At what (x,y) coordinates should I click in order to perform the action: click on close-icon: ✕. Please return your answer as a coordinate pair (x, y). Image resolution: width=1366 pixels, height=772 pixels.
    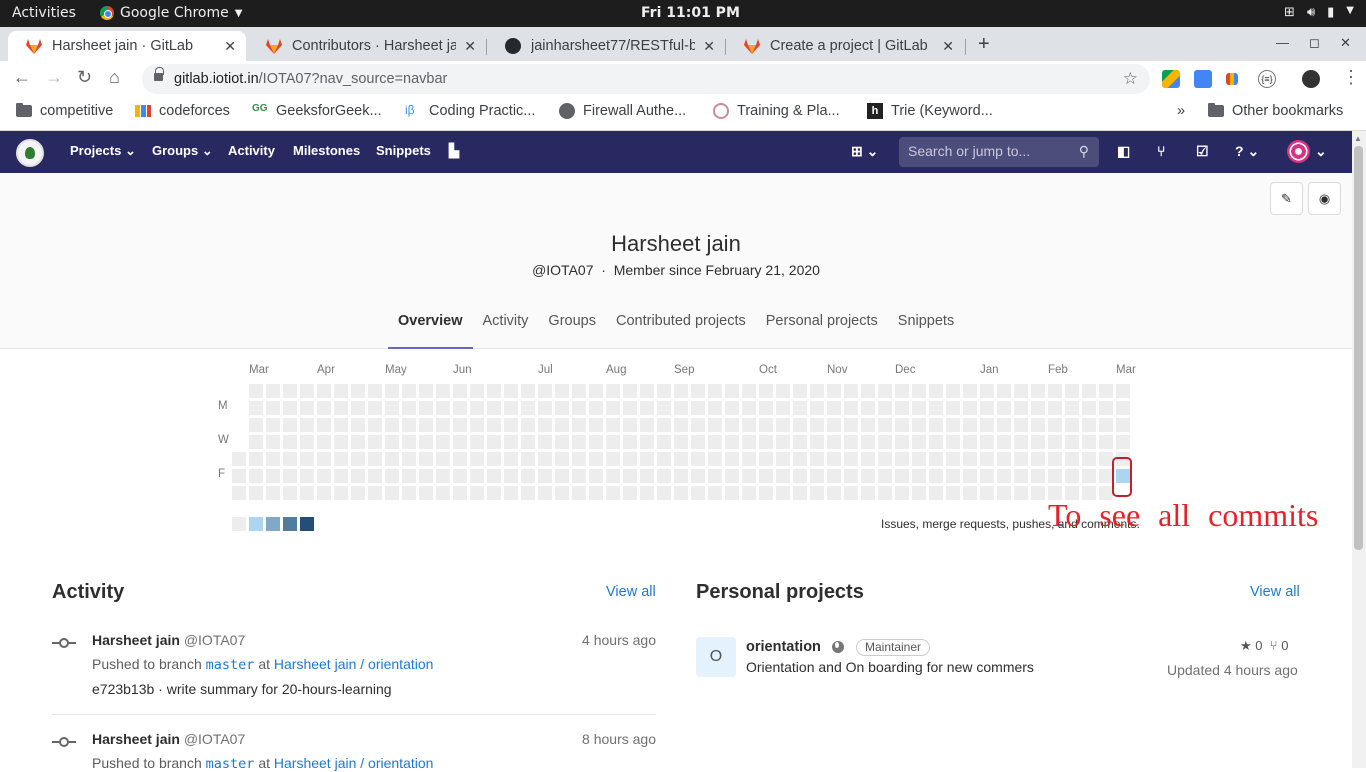
    Looking at the image, I should click on (709, 46).